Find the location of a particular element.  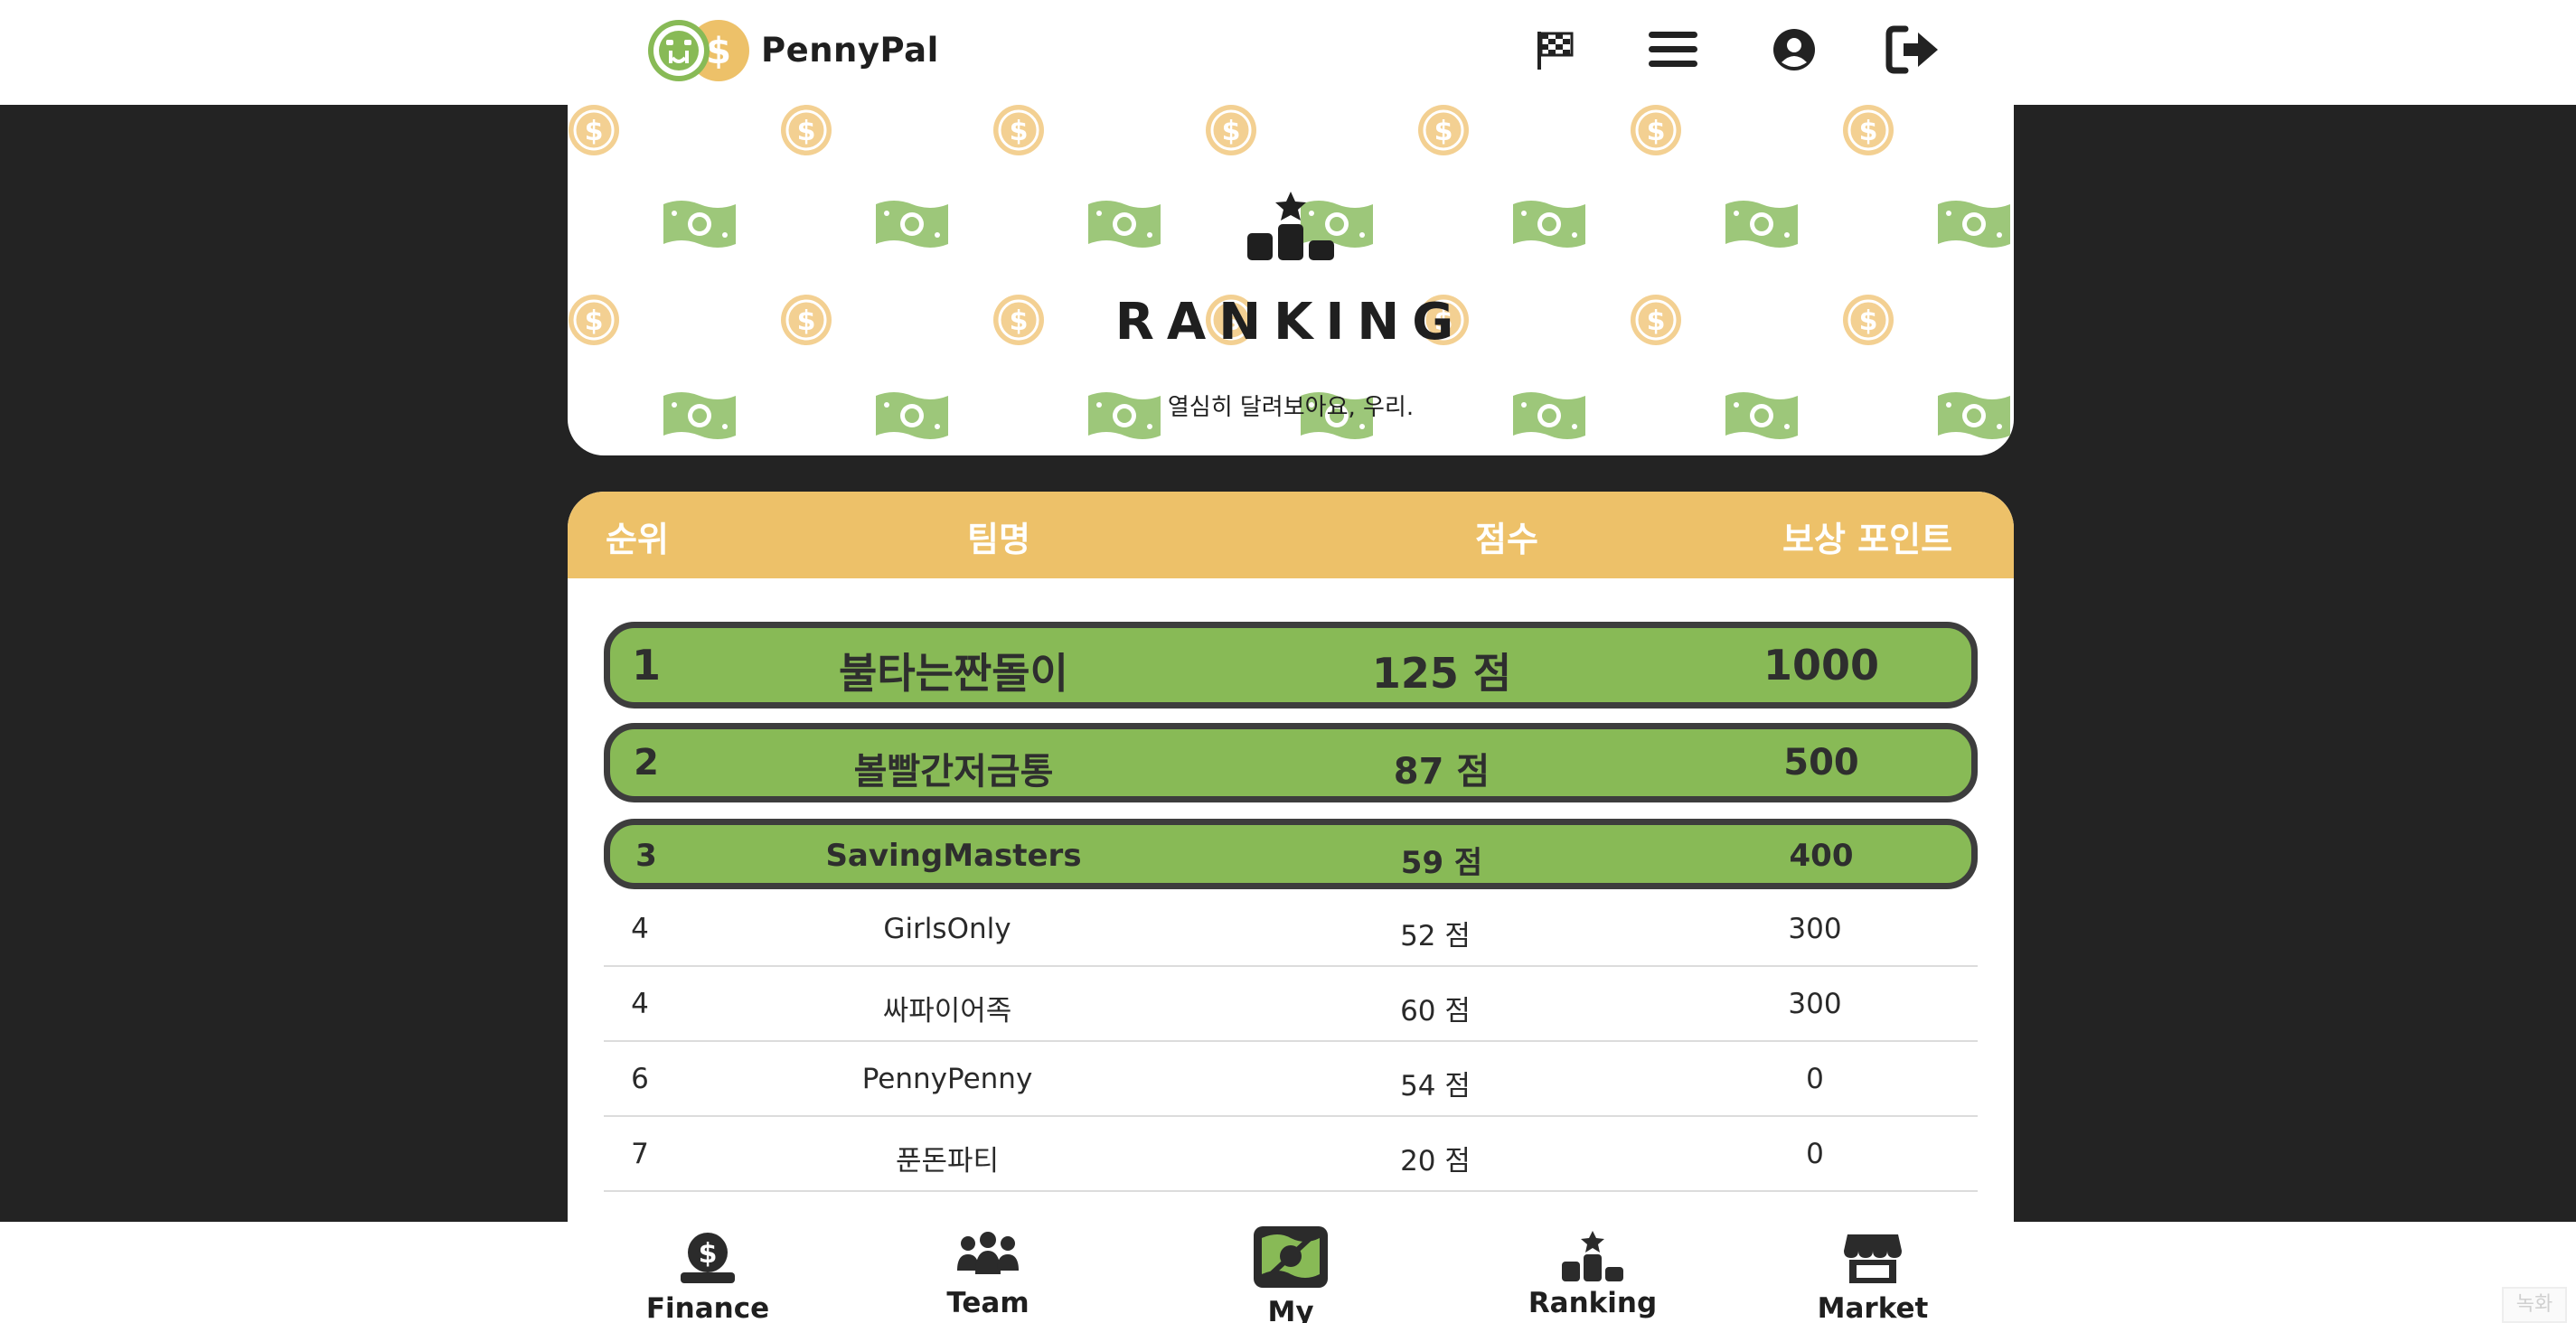

user-circle-icon is located at coordinates (1794, 50).